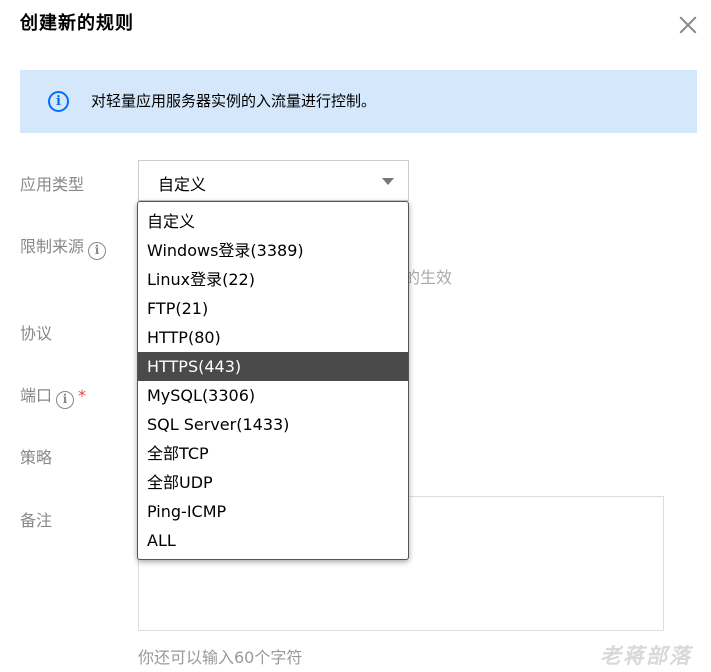 The image size is (711, 672). I want to click on close-icon, so click(688, 25).